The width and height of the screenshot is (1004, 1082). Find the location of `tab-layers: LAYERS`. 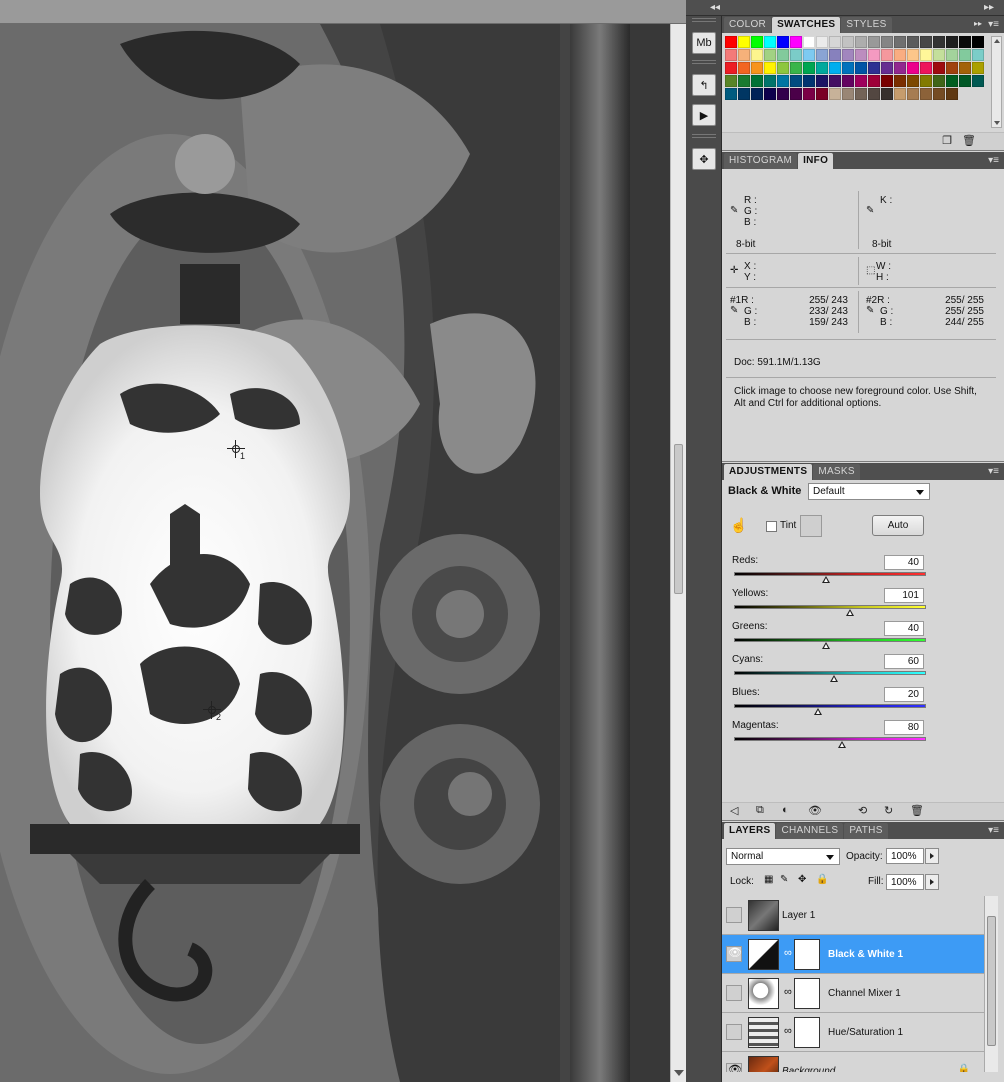

tab-layers: LAYERS is located at coordinates (750, 831).